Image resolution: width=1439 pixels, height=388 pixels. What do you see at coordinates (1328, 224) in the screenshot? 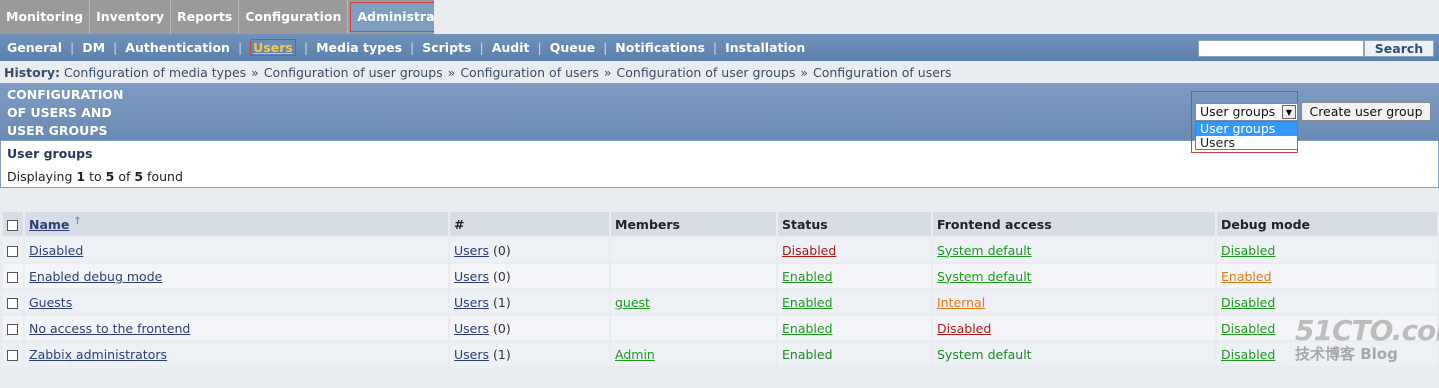
I see `column-header-debug-mode: Debug mode` at bounding box center [1328, 224].